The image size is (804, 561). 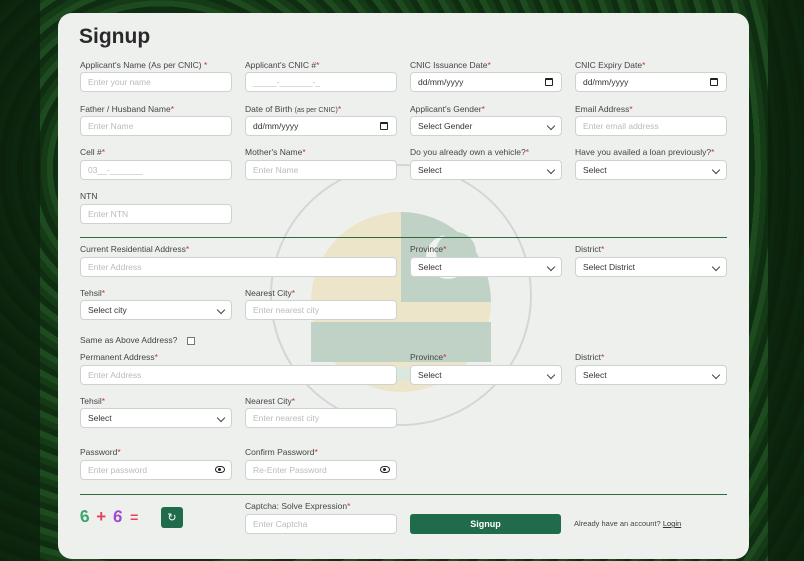 I want to click on cnic-issuance-label: CNIC Issuance Date*, so click(x=450, y=65).